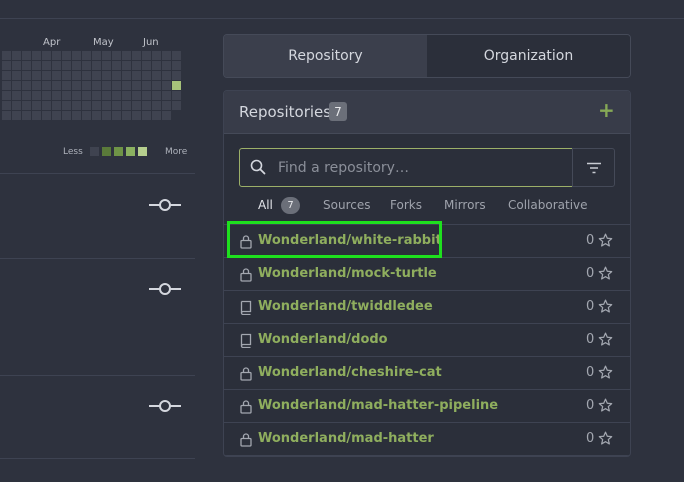 Image resolution: width=684 pixels, height=482 pixels. I want to click on filter-mirrors: Mirrors, so click(465, 205).